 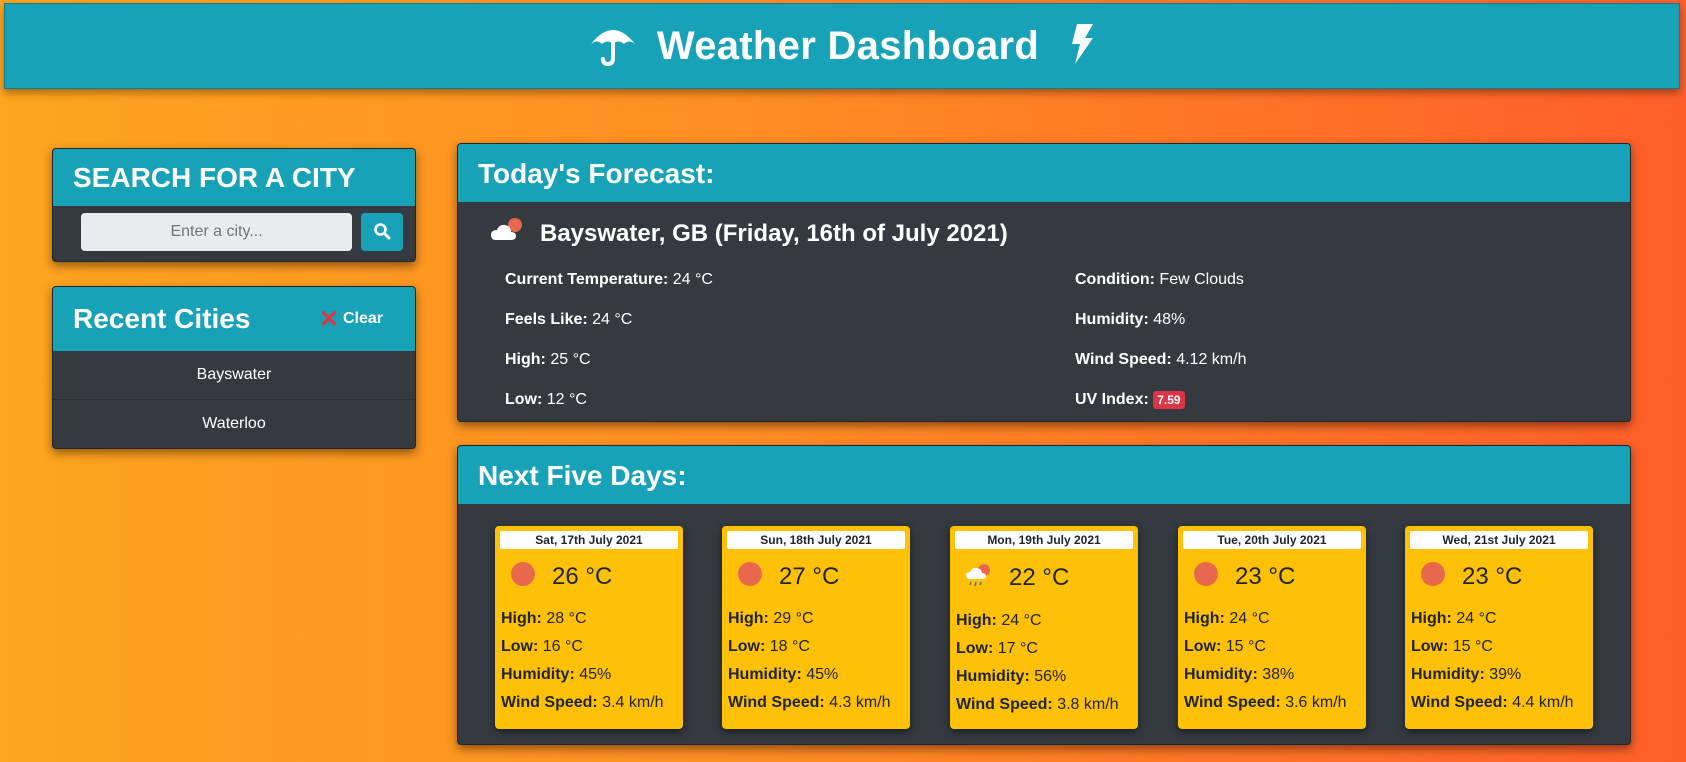 I want to click on recent-cities-header: Recent Cities ✕ Clear, so click(x=234, y=319).